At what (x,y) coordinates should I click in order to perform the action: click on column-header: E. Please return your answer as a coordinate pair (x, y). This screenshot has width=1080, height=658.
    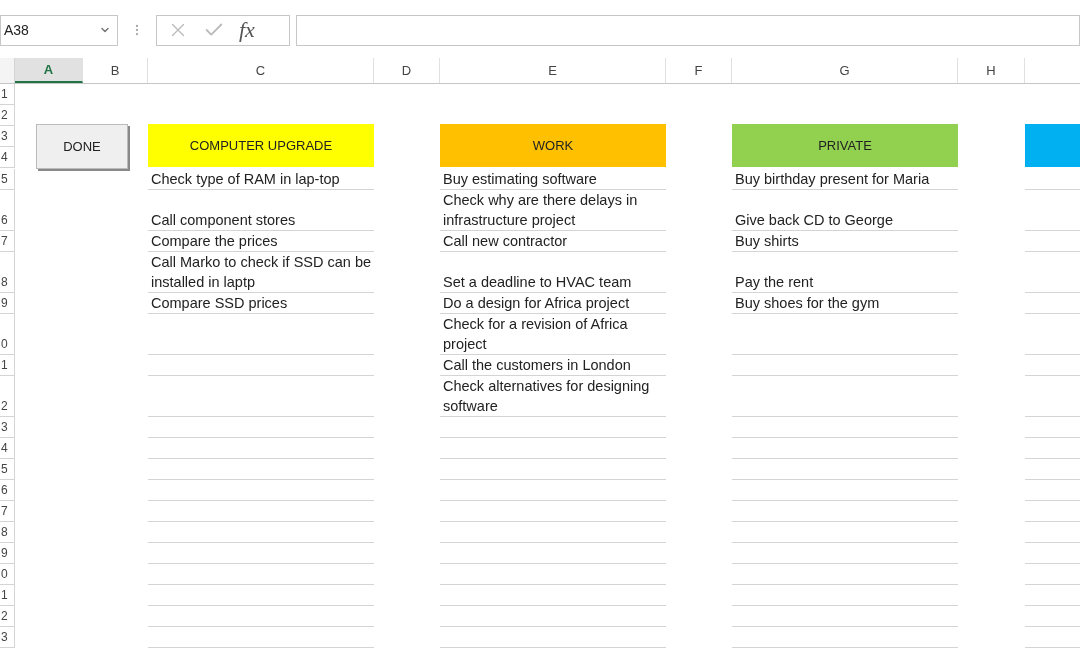
    Looking at the image, I should click on (553, 70).